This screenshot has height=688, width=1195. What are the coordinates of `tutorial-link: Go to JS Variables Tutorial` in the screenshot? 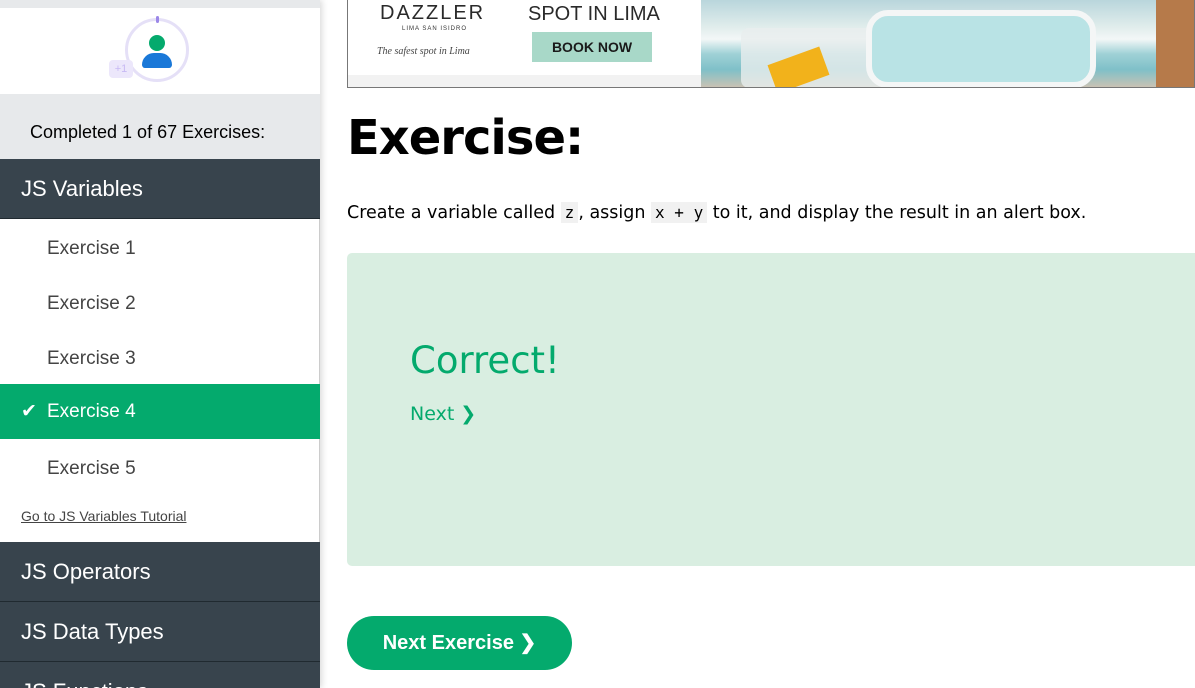 It's located at (103, 516).